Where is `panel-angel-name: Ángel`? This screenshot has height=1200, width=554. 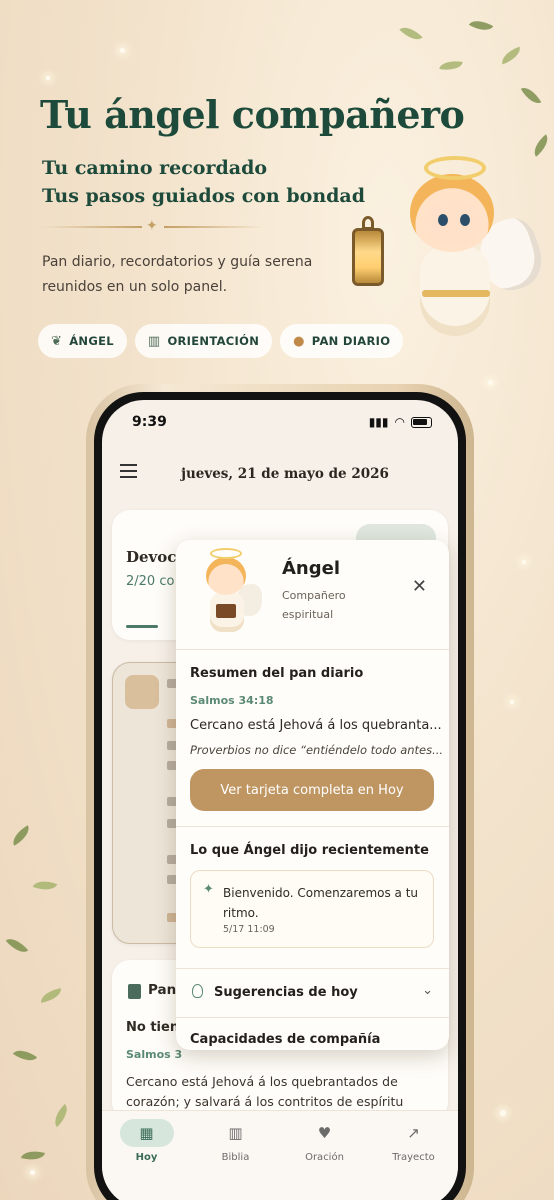
panel-angel-name: Ángel is located at coordinates (311, 568).